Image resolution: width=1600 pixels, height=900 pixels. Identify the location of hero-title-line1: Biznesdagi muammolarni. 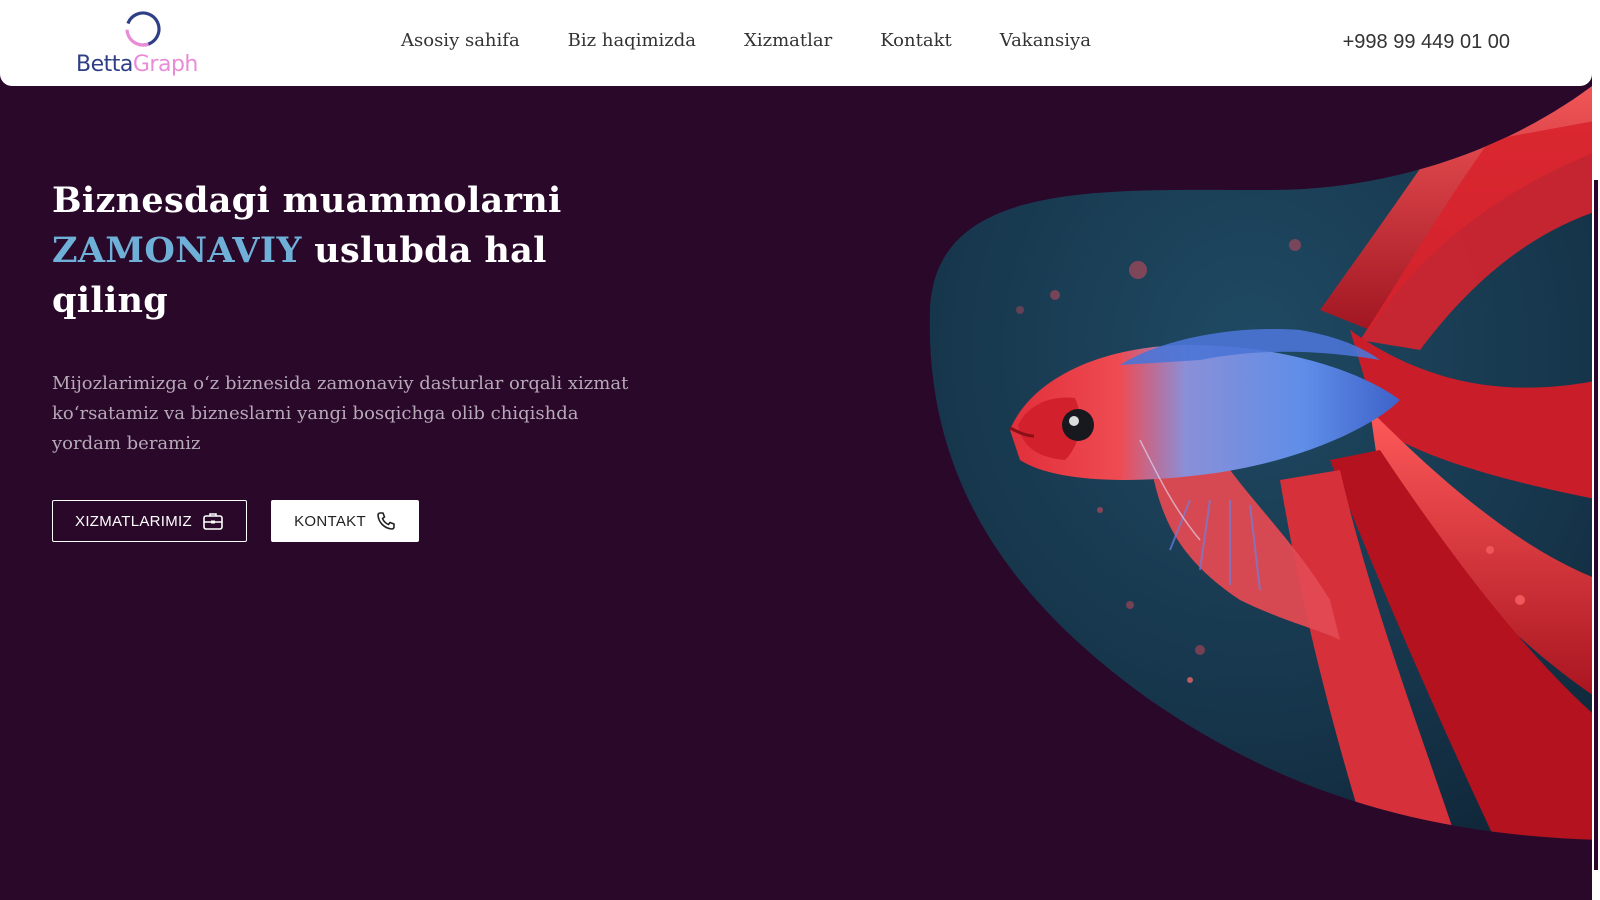
(307, 200).